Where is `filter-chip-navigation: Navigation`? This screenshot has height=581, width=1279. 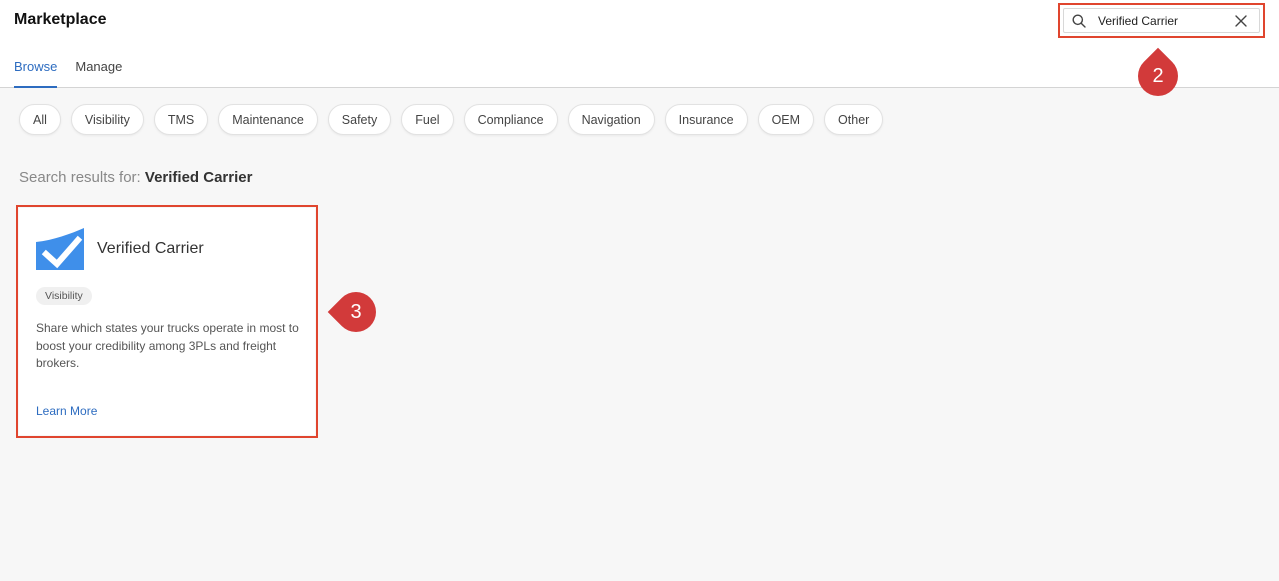
filter-chip-navigation: Navigation is located at coordinates (611, 119).